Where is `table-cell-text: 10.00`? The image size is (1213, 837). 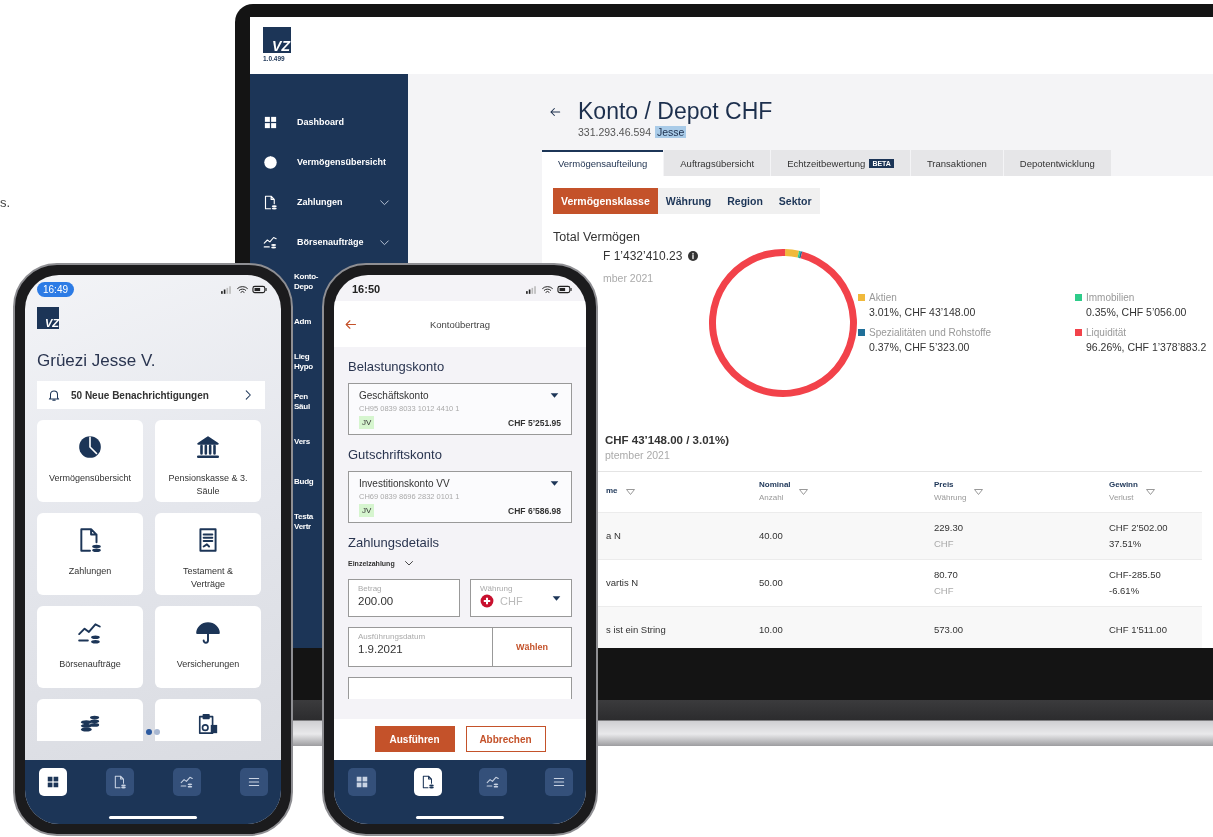
table-cell-text: 10.00 is located at coordinates (771, 629).